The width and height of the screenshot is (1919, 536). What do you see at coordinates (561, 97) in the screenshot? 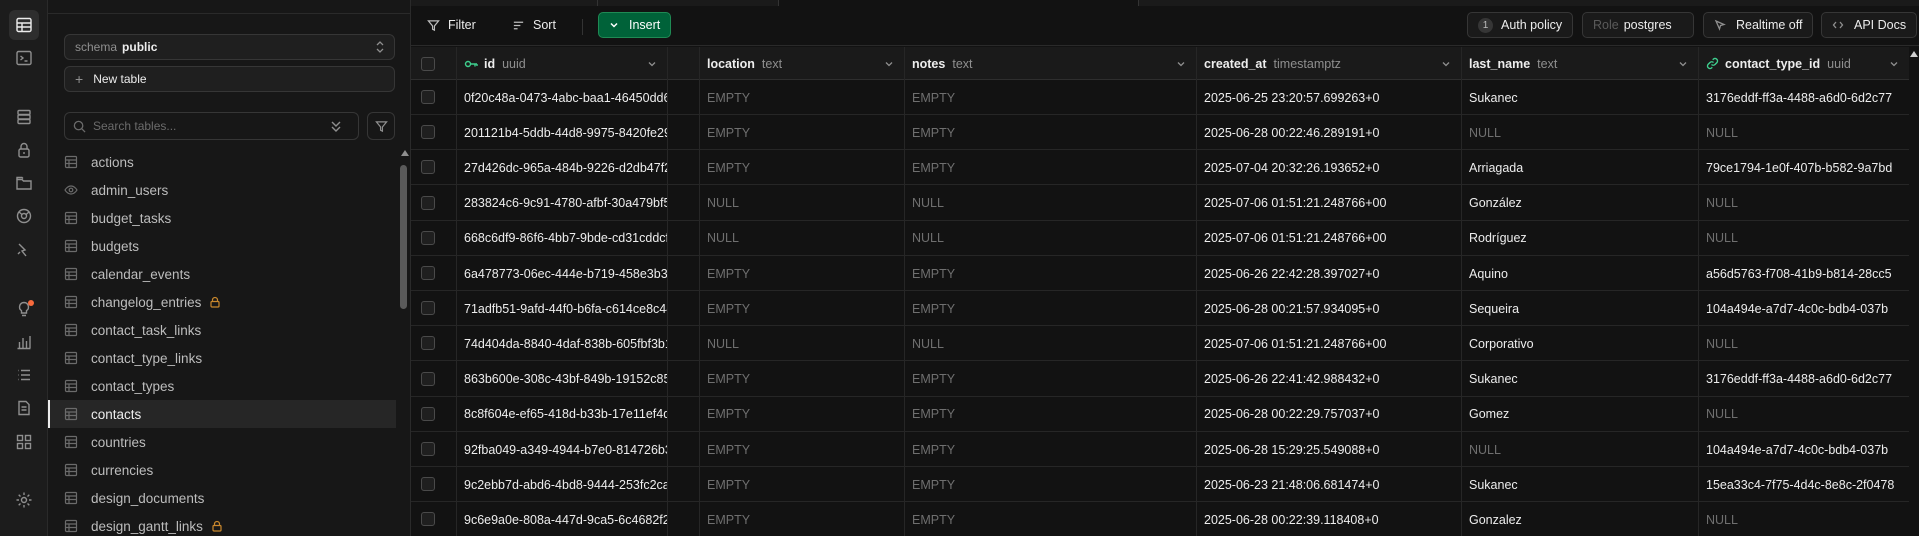
I see `table-cell: 0f20c48a-0473-4abc-baa1-46450dd68f8` at bounding box center [561, 97].